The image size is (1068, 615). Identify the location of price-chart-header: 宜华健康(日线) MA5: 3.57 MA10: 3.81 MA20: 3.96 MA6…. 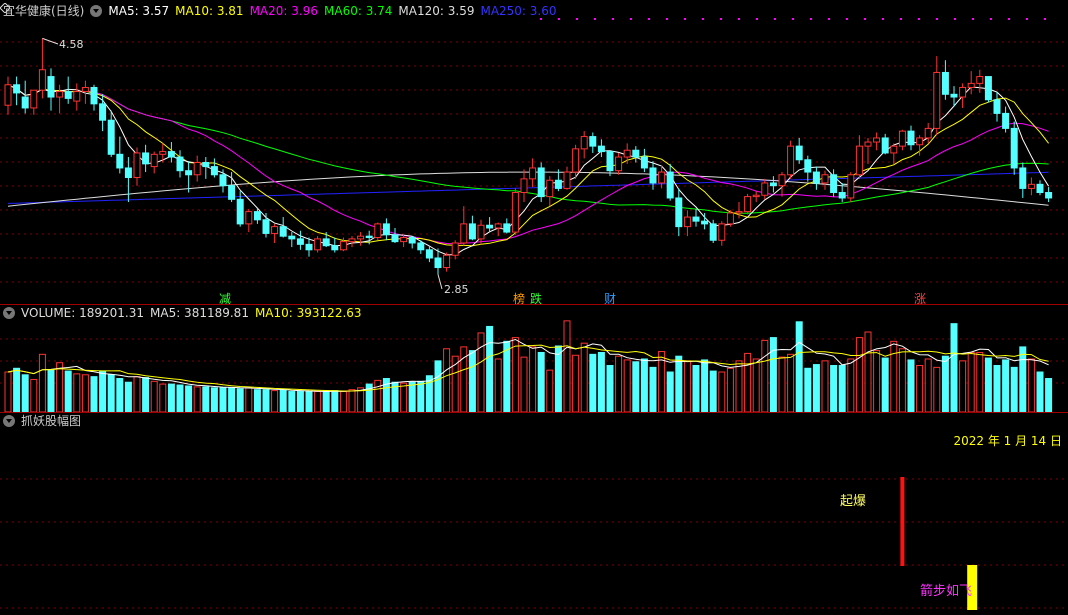
(283, 11).